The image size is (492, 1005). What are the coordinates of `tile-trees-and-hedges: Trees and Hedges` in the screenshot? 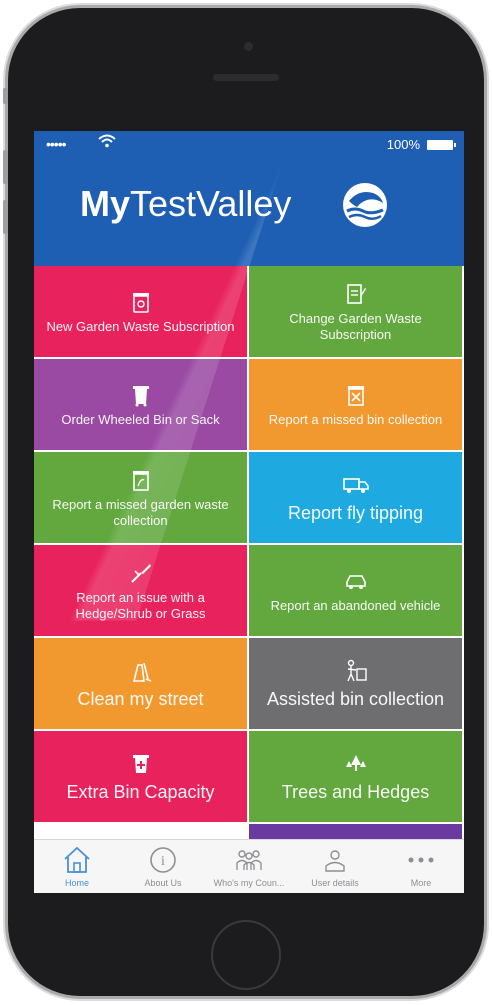 It's located at (355, 776).